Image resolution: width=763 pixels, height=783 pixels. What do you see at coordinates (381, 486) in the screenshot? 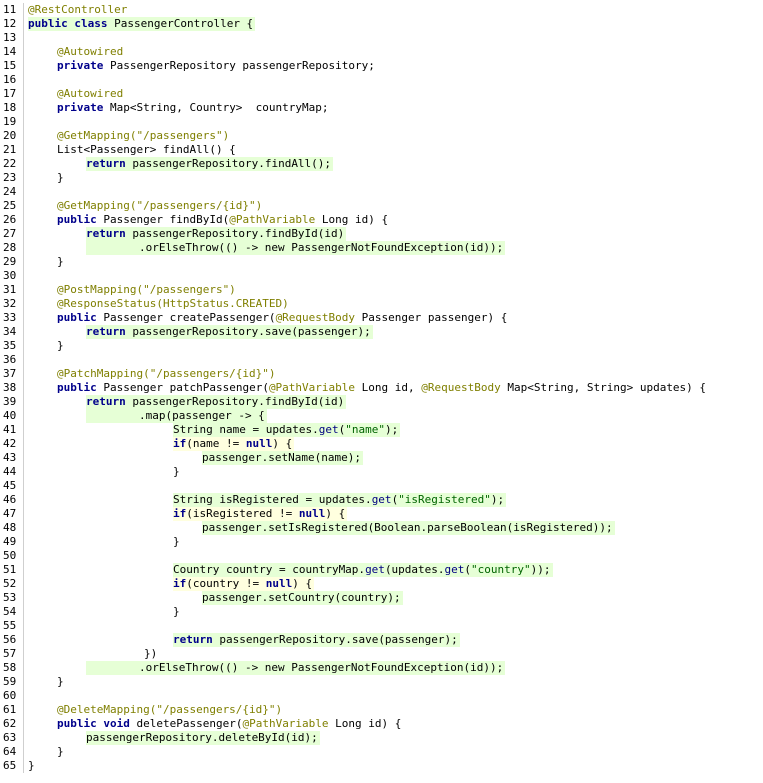
I see `code-line: 45` at bounding box center [381, 486].